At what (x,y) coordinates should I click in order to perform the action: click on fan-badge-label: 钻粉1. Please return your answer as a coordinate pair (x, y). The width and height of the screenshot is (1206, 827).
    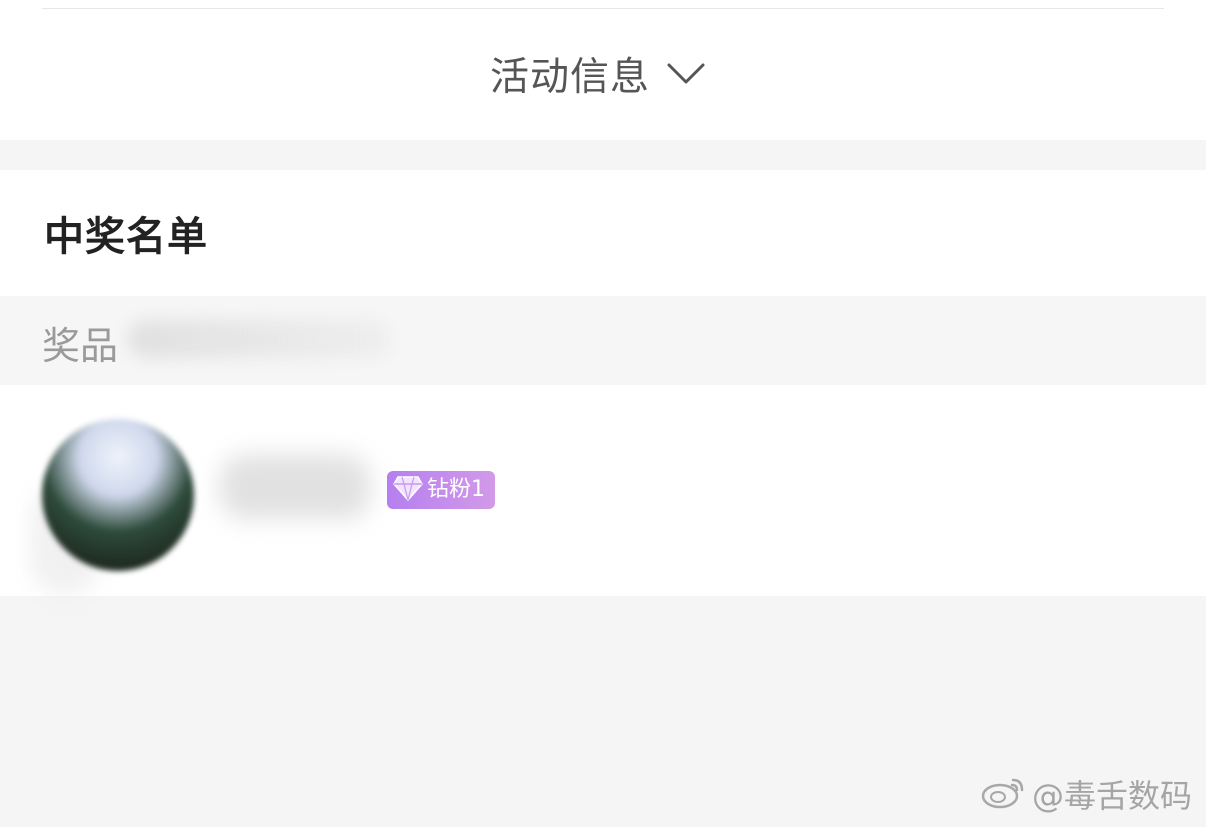
    Looking at the image, I should click on (456, 489).